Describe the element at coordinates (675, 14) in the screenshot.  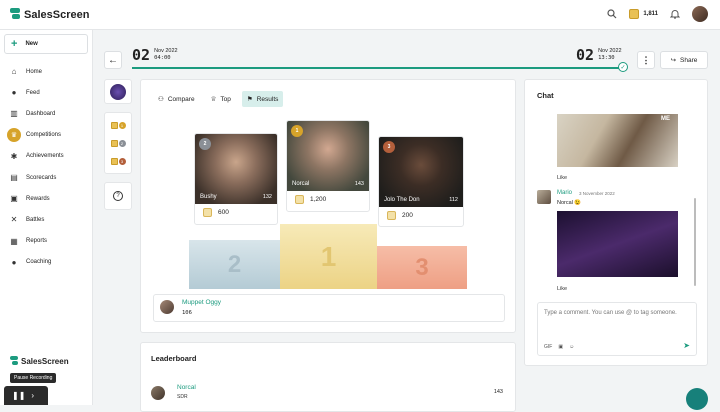
I see `bell-icon` at that location.